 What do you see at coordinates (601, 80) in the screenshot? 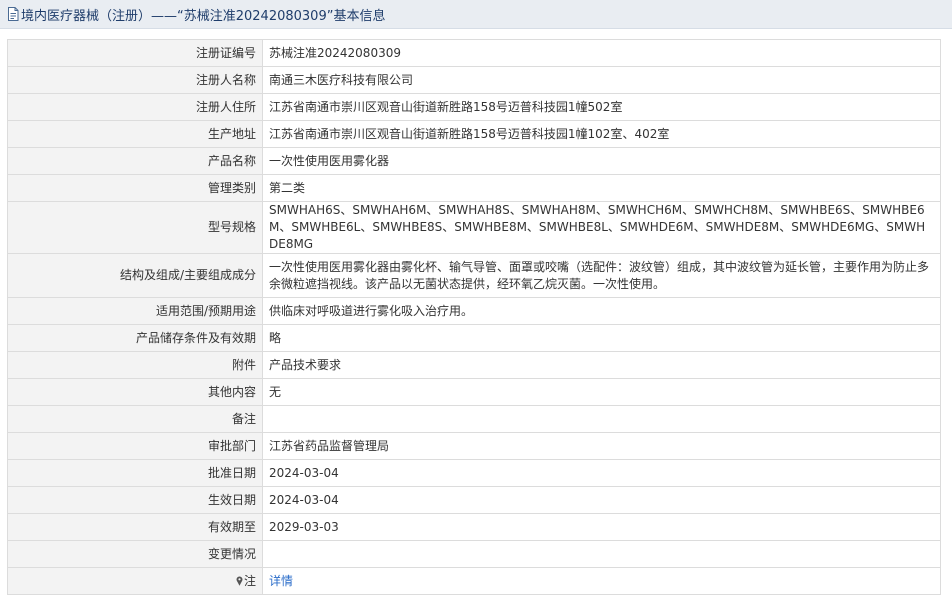
I see `row-value: 南通三木医疗科技有限公司` at bounding box center [601, 80].